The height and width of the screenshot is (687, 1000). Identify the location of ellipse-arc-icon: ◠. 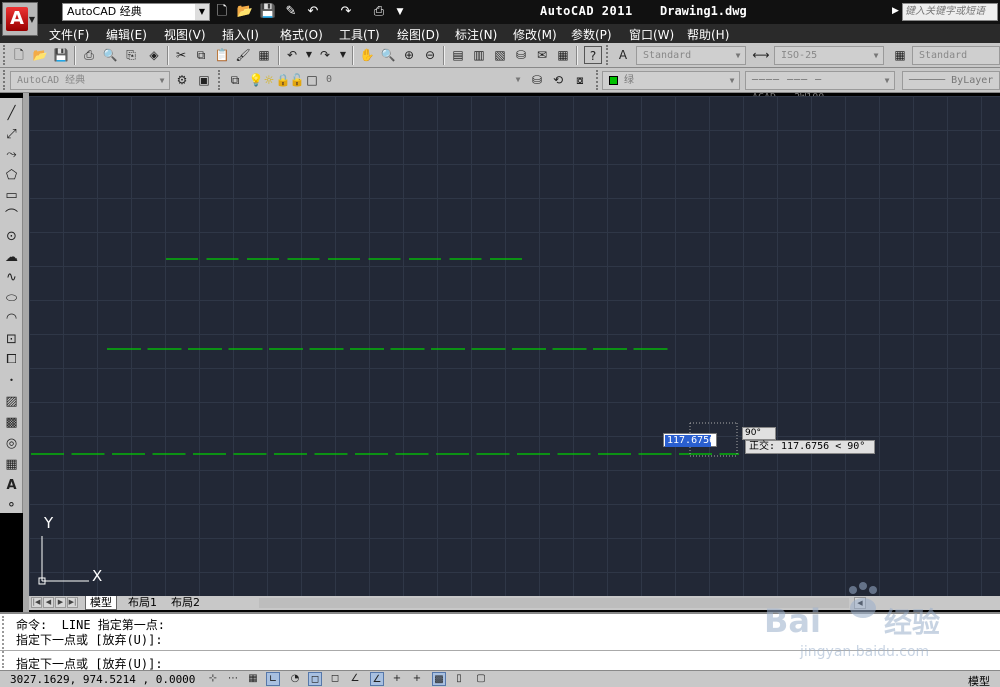
(11, 318).